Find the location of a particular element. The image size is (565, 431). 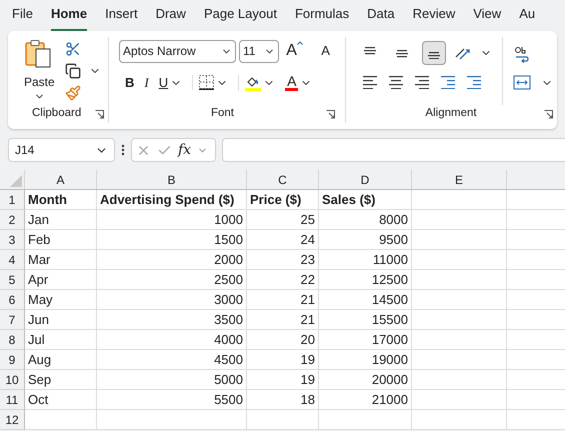

format-painter-icon is located at coordinates (72, 93).